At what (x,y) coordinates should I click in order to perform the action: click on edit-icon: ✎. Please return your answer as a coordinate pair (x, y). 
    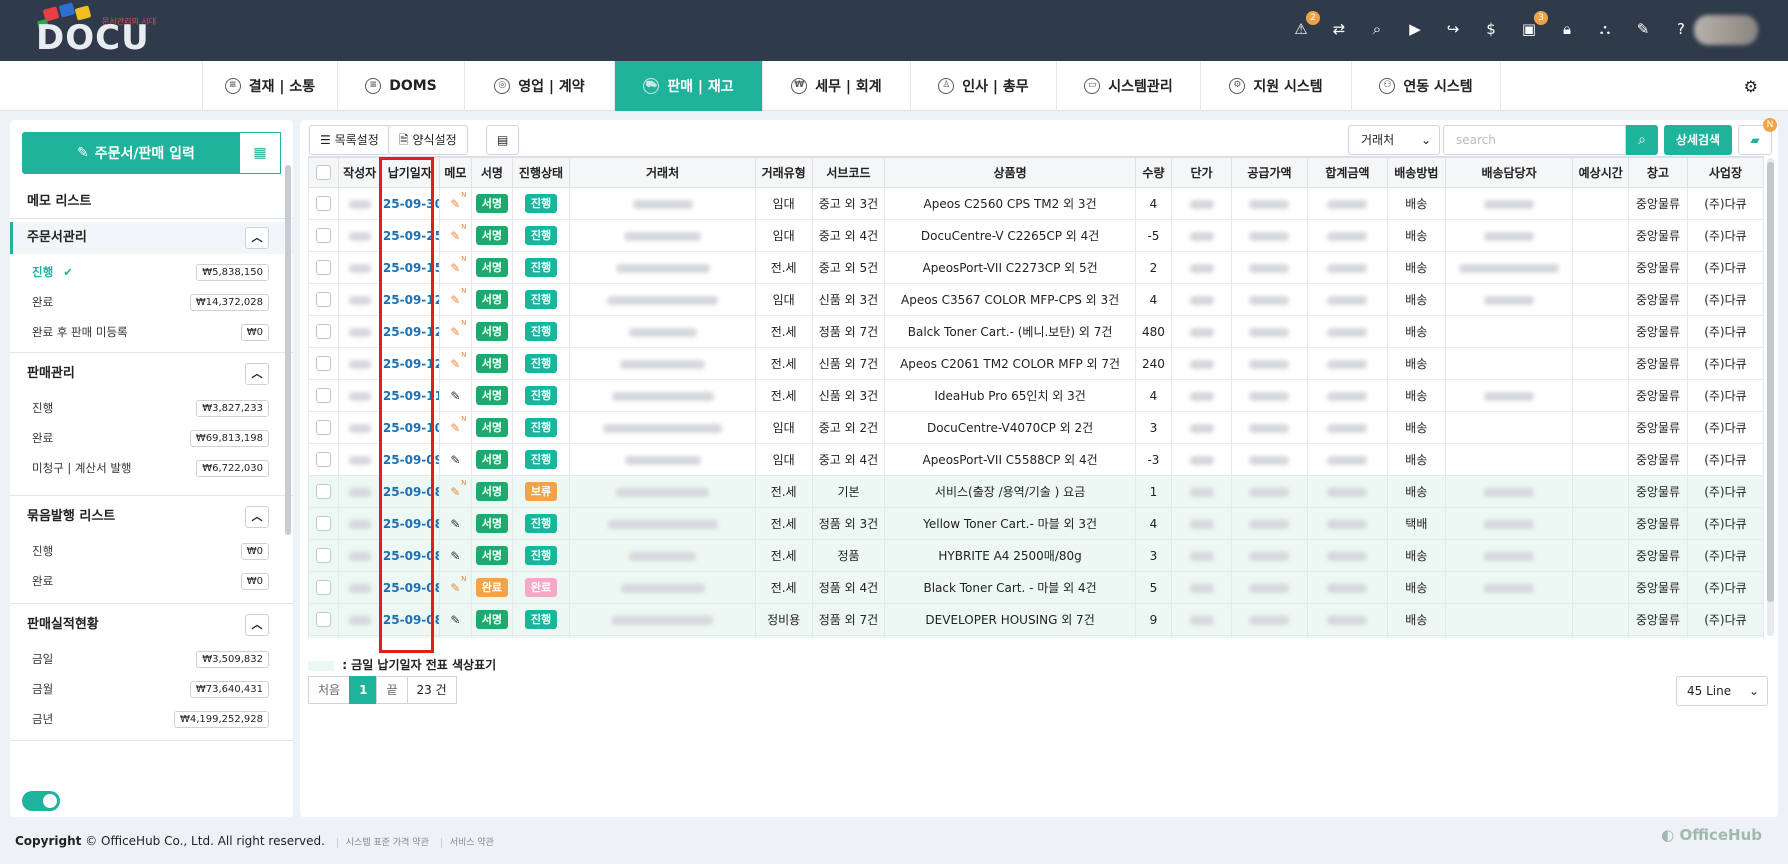
    Looking at the image, I should click on (1643, 29).